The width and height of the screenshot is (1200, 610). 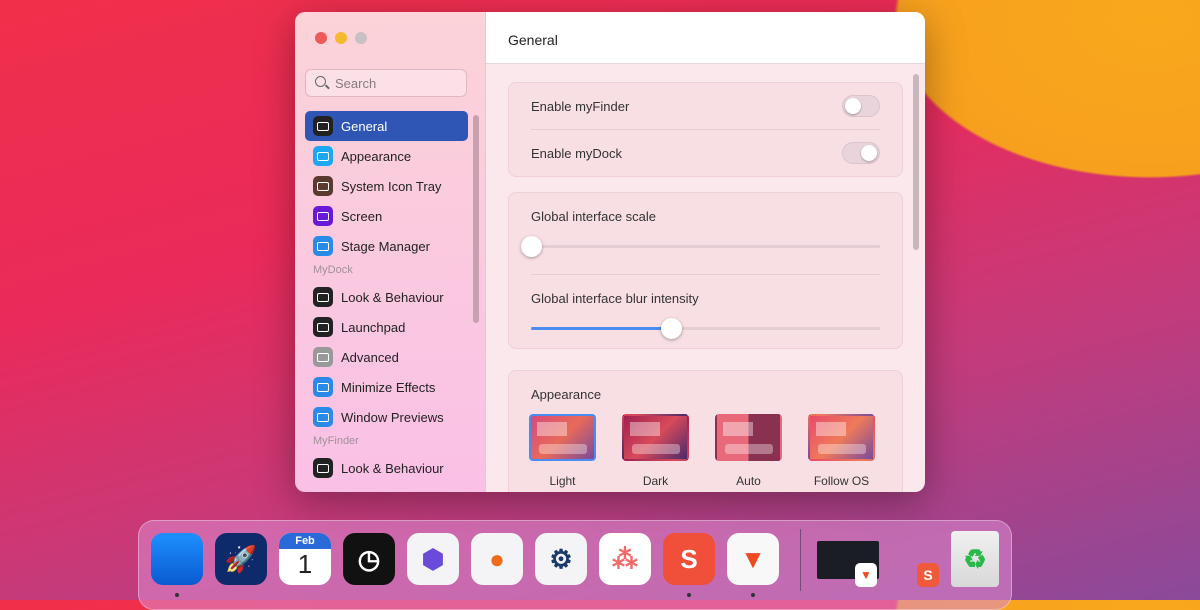 I want to click on theme-option-auto: Auto, so click(x=748, y=451).